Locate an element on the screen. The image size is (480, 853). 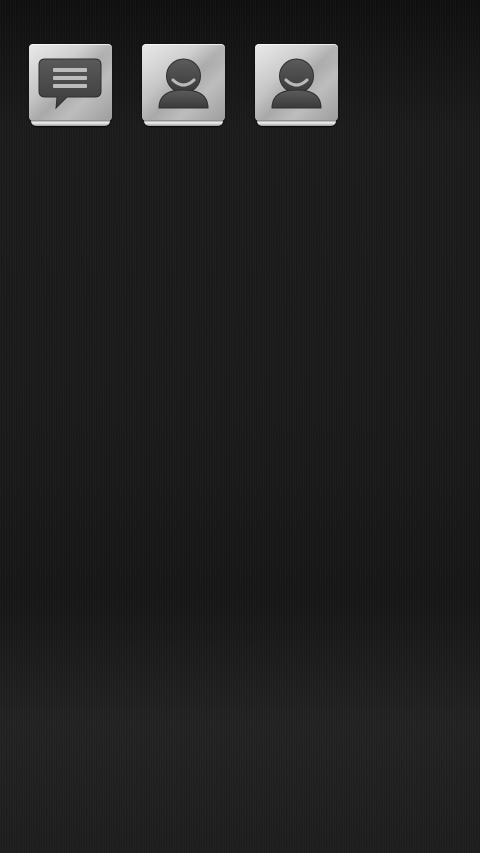
messaging-shortcut is located at coordinates (70, 86).